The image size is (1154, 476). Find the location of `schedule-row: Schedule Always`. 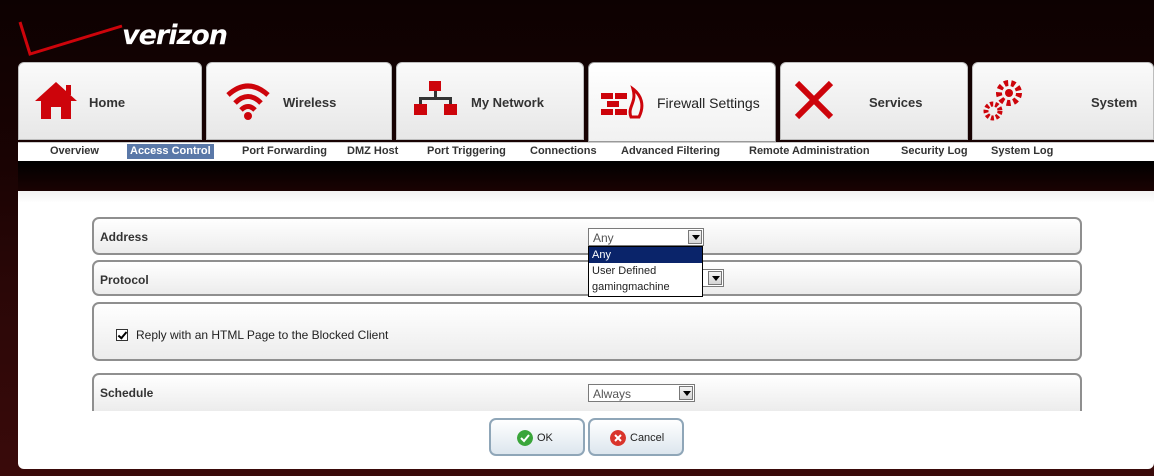

schedule-row: Schedule Always is located at coordinates (587, 392).